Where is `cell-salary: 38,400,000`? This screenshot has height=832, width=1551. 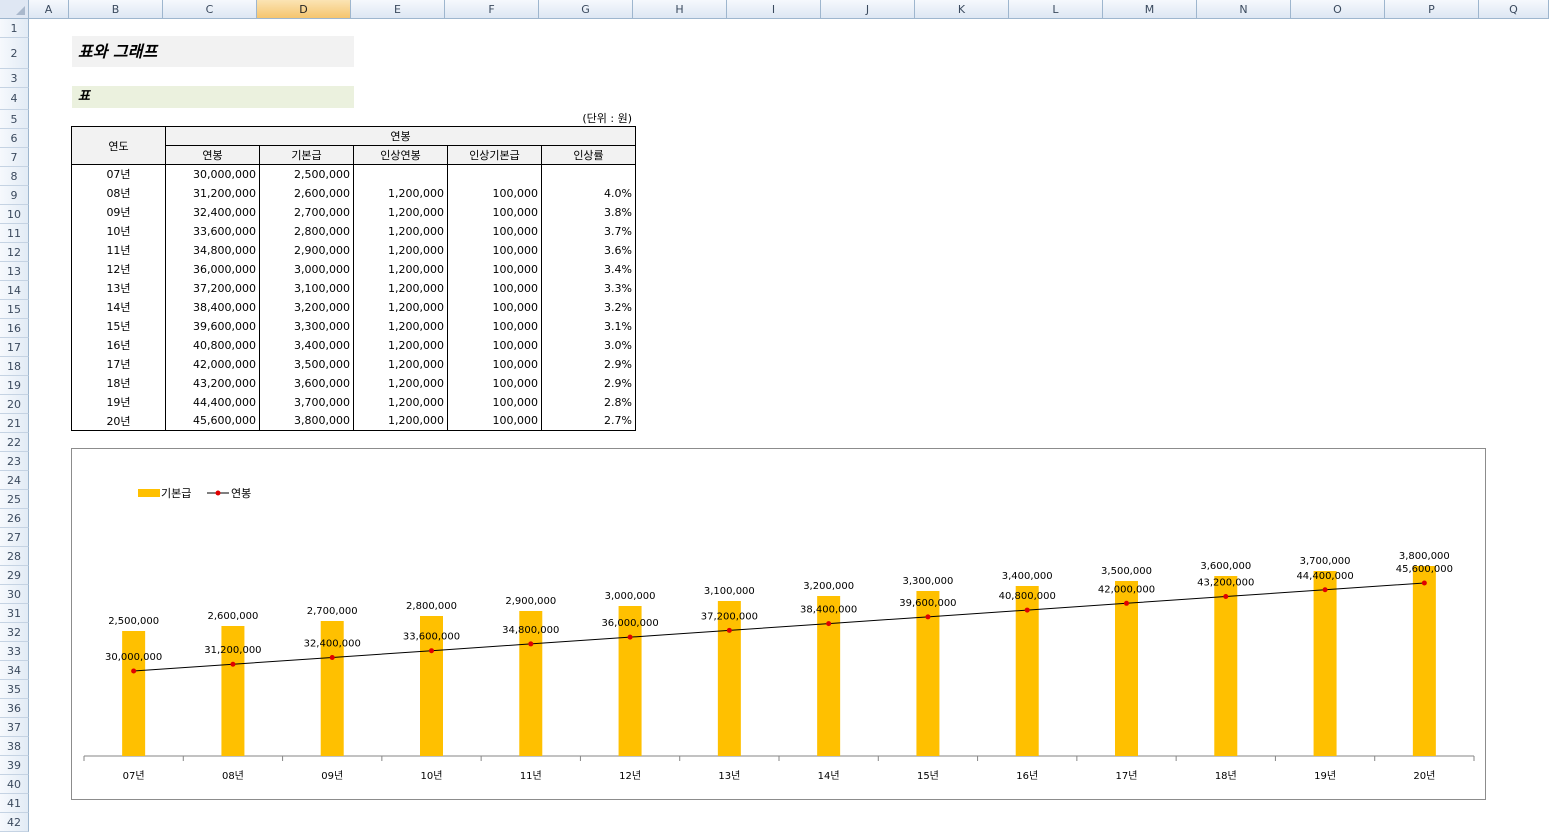 cell-salary: 38,400,000 is located at coordinates (212, 307).